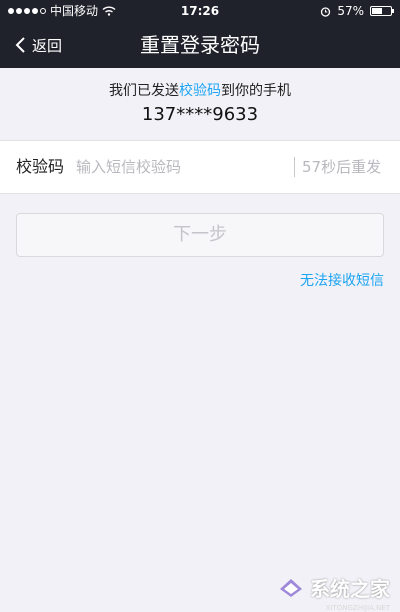  I want to click on verification-code-input, so click(181, 167).